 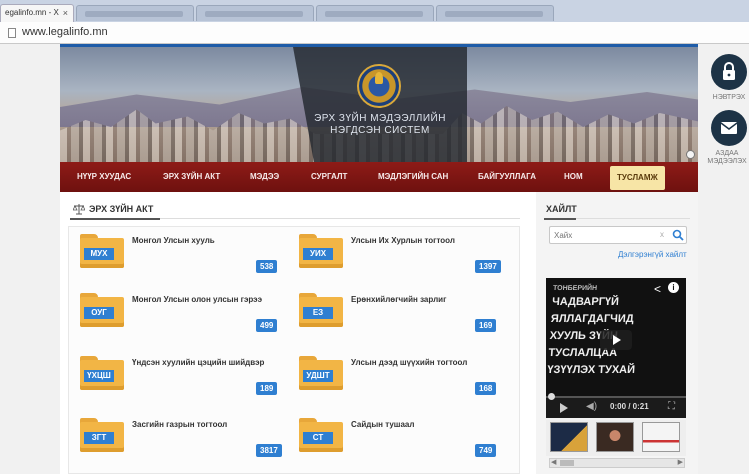 What do you see at coordinates (564, 408) in the screenshot?
I see `control-play-icon` at bounding box center [564, 408].